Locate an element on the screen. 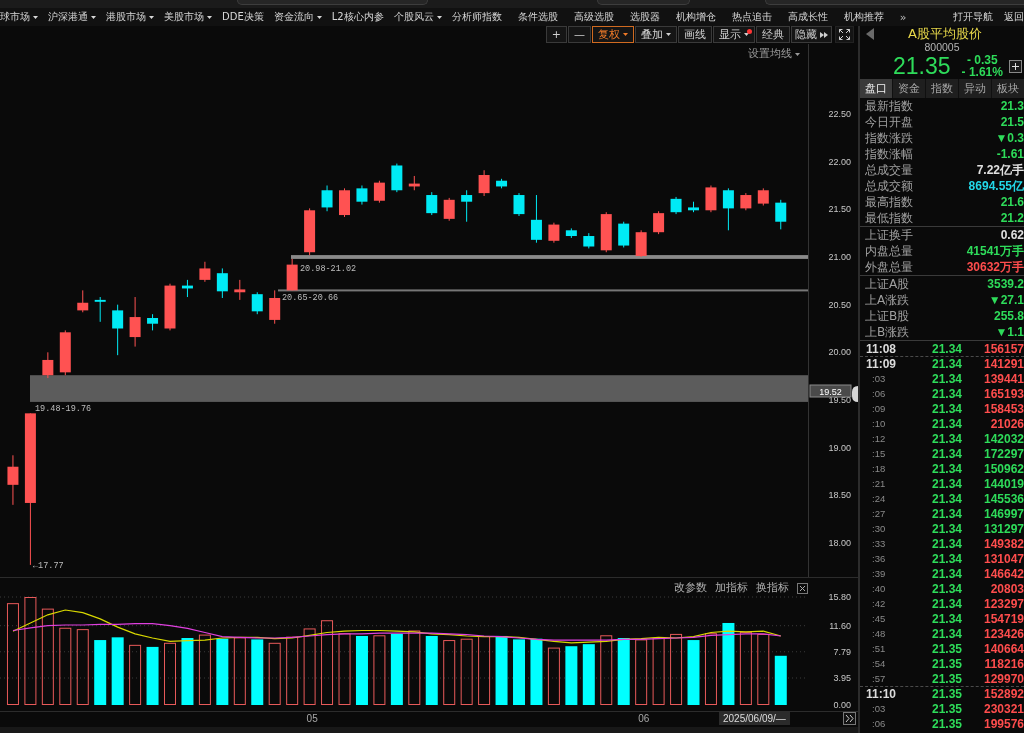 This screenshot has height=733, width=1024. quote-label: 指数涨跌 is located at coordinates (889, 138).